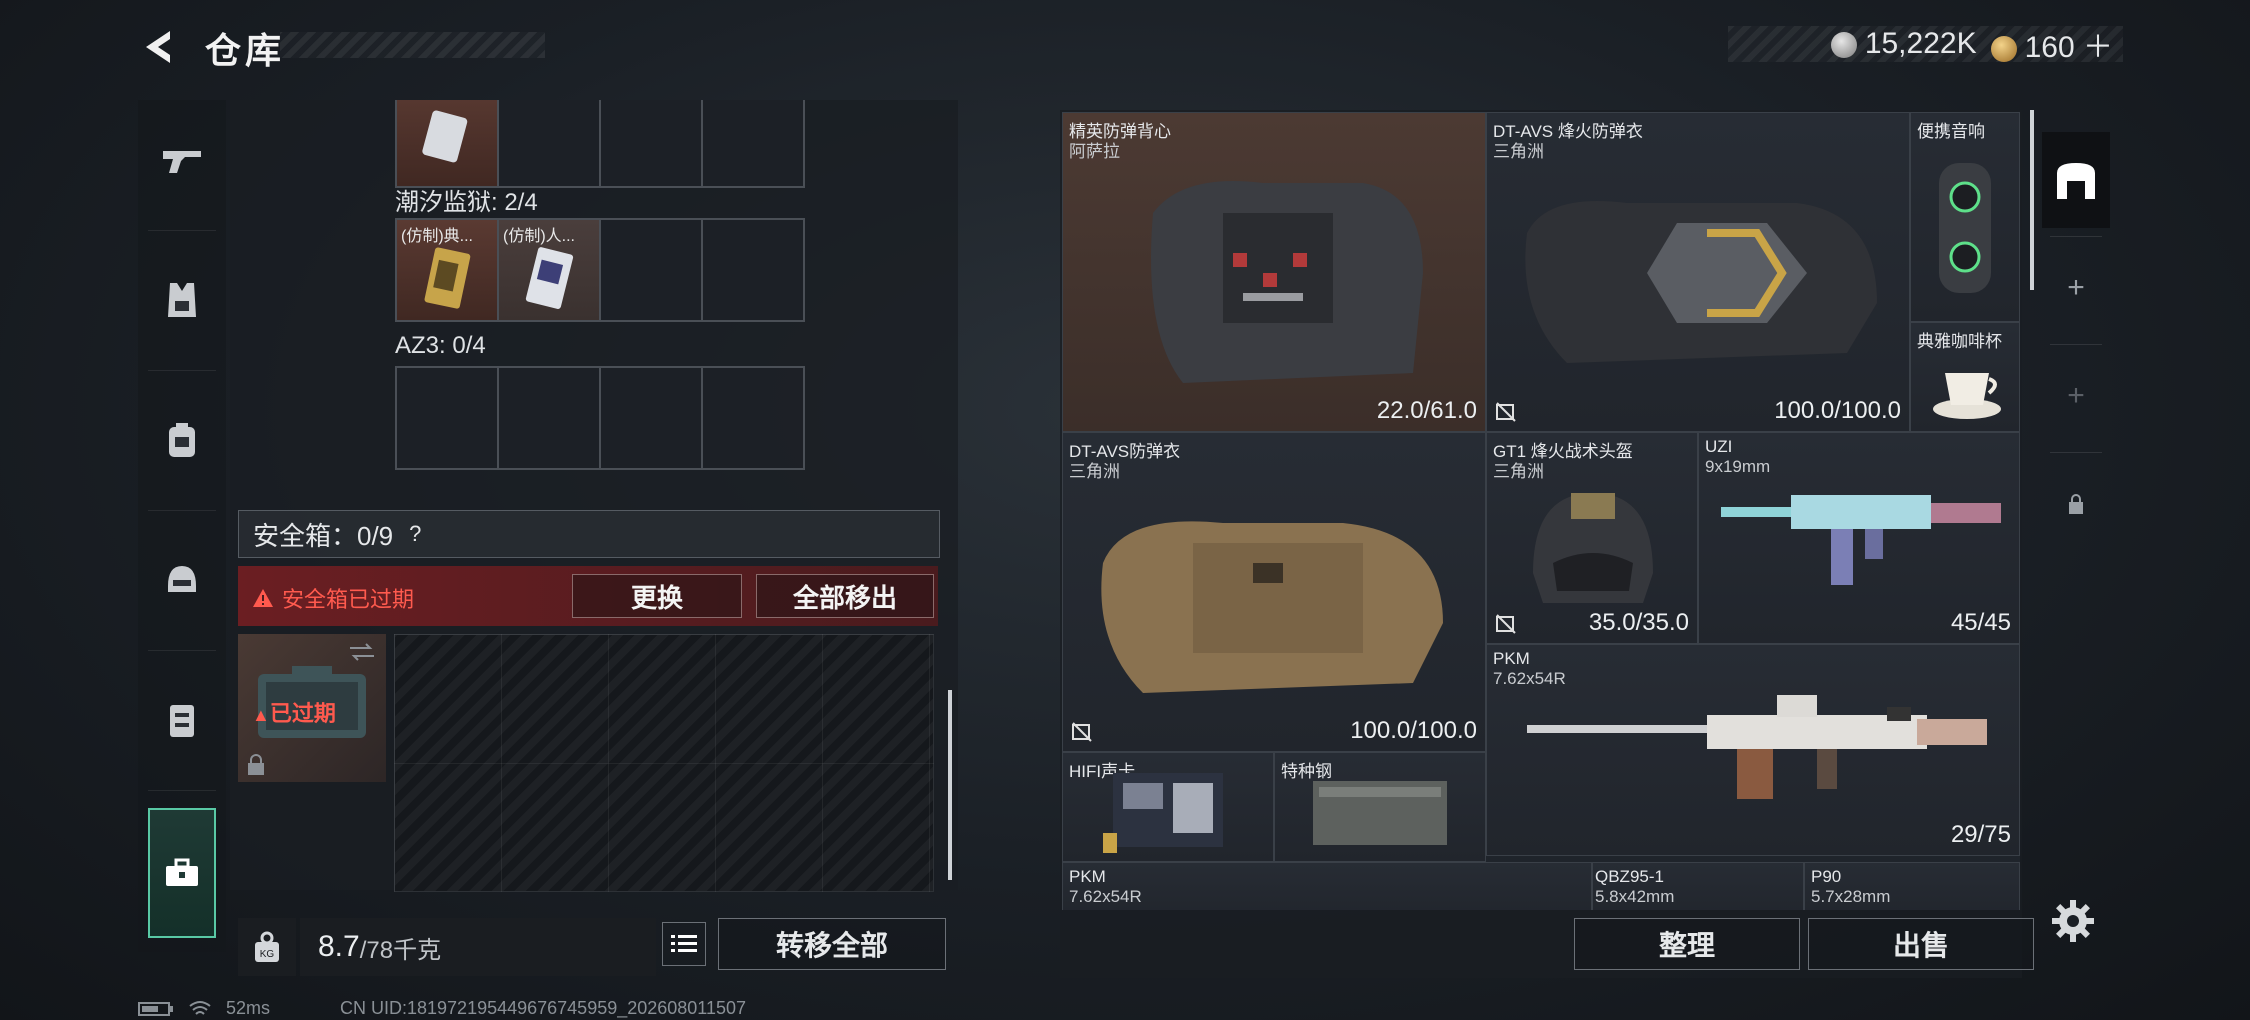 This screenshot has height=1020, width=2250. I want to click on back-arrow-icon, so click(158, 47).